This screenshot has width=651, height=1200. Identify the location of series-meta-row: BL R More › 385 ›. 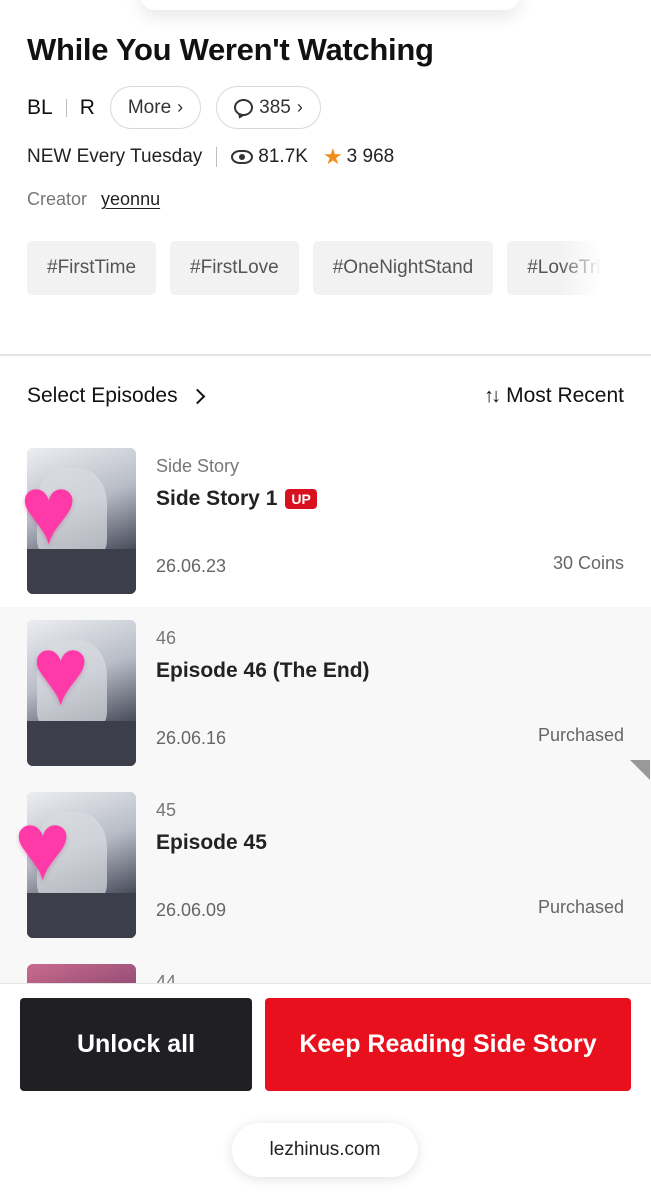
(174, 107).